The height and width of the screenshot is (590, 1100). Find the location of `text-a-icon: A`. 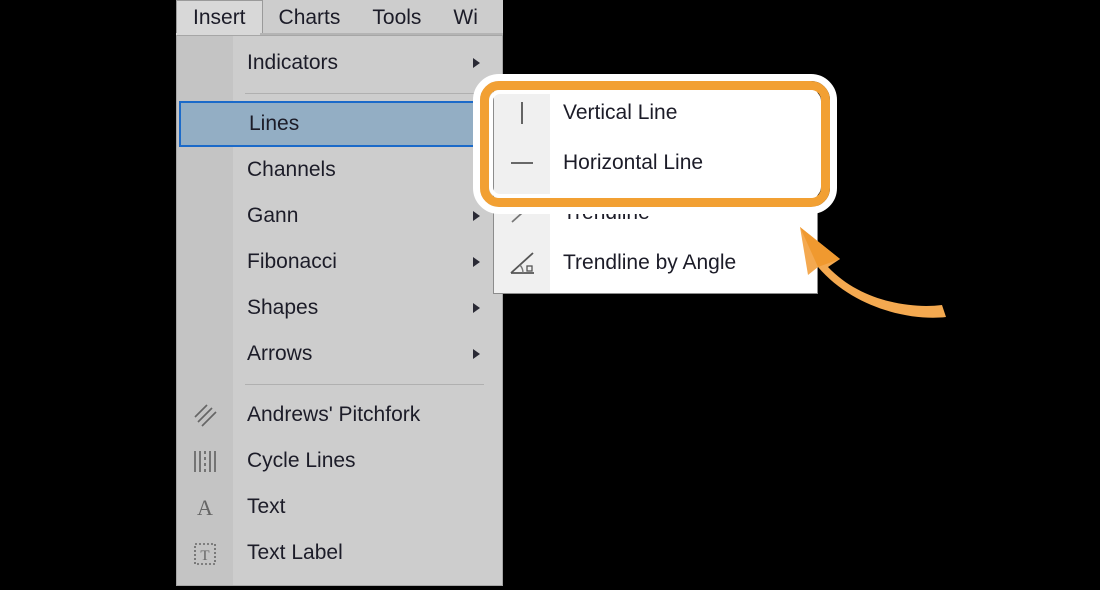

text-a-icon: A is located at coordinates (205, 507).